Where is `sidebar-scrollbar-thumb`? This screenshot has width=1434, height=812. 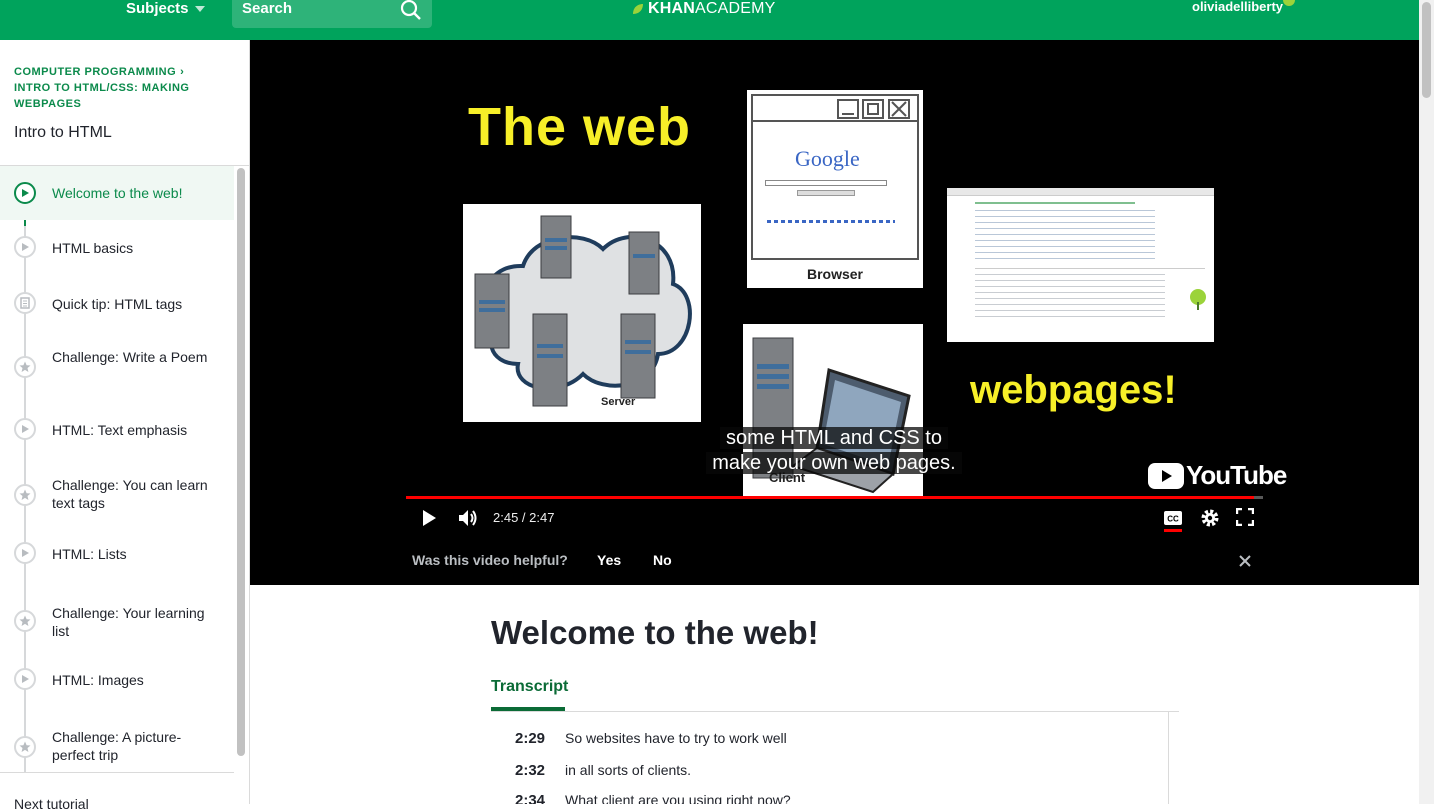
sidebar-scrollbar-thumb is located at coordinates (241, 462).